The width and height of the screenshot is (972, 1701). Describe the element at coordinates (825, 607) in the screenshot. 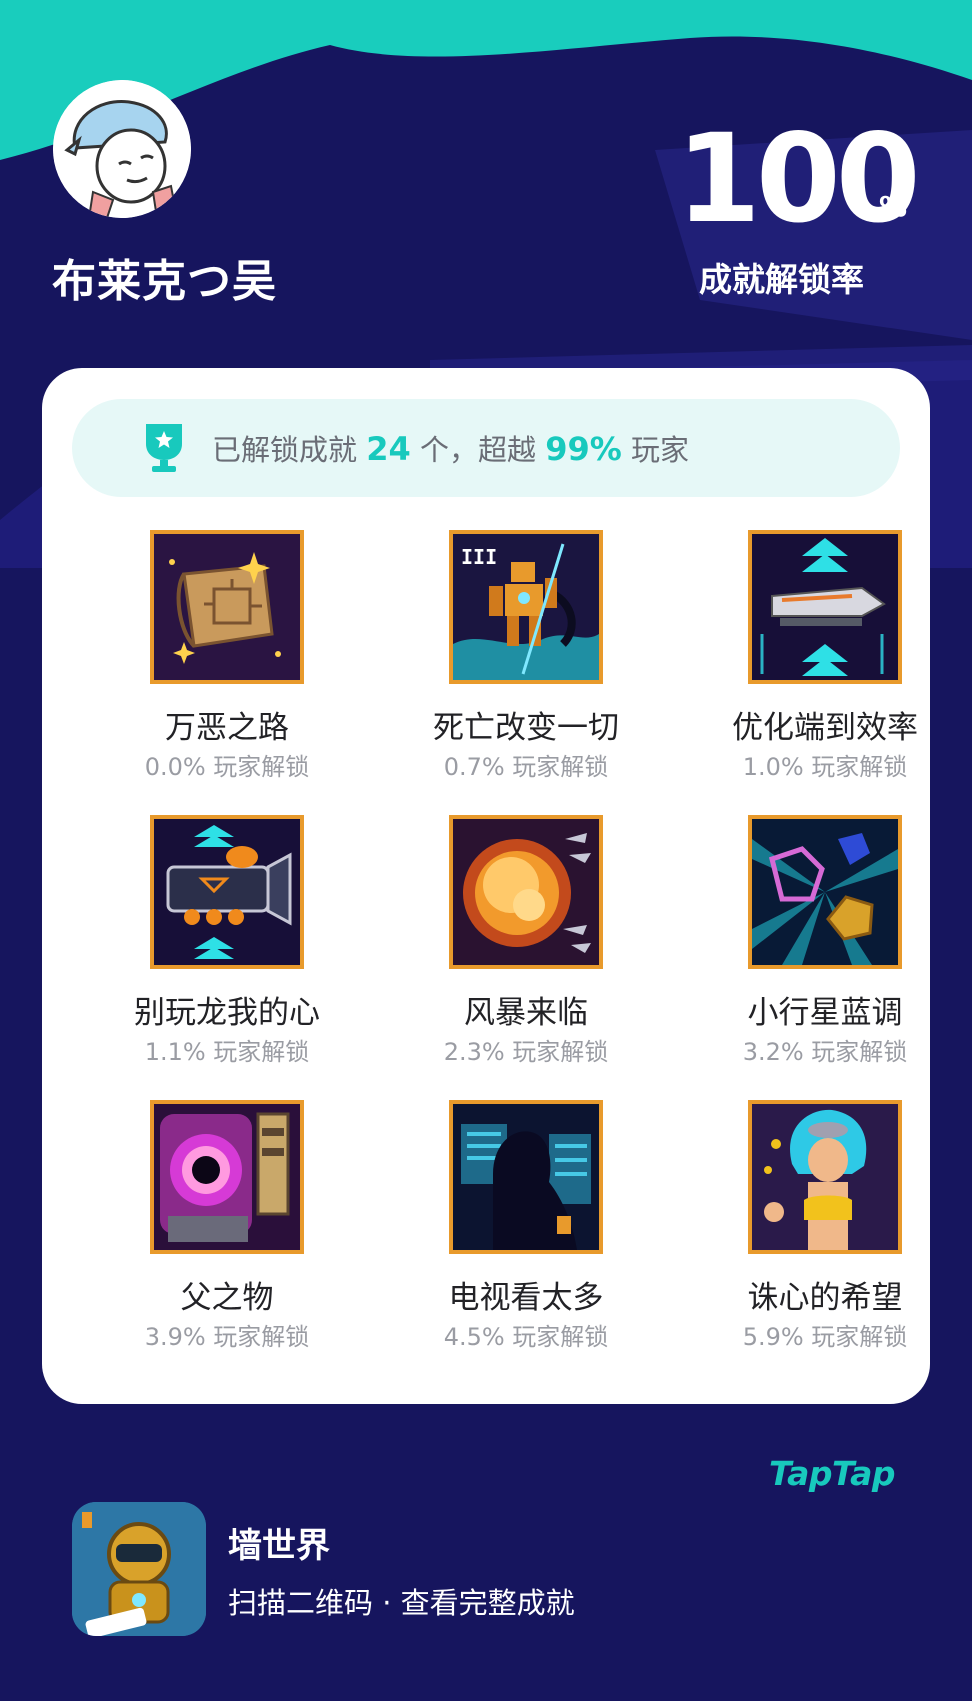

I see `train-upgrade-icon` at that location.